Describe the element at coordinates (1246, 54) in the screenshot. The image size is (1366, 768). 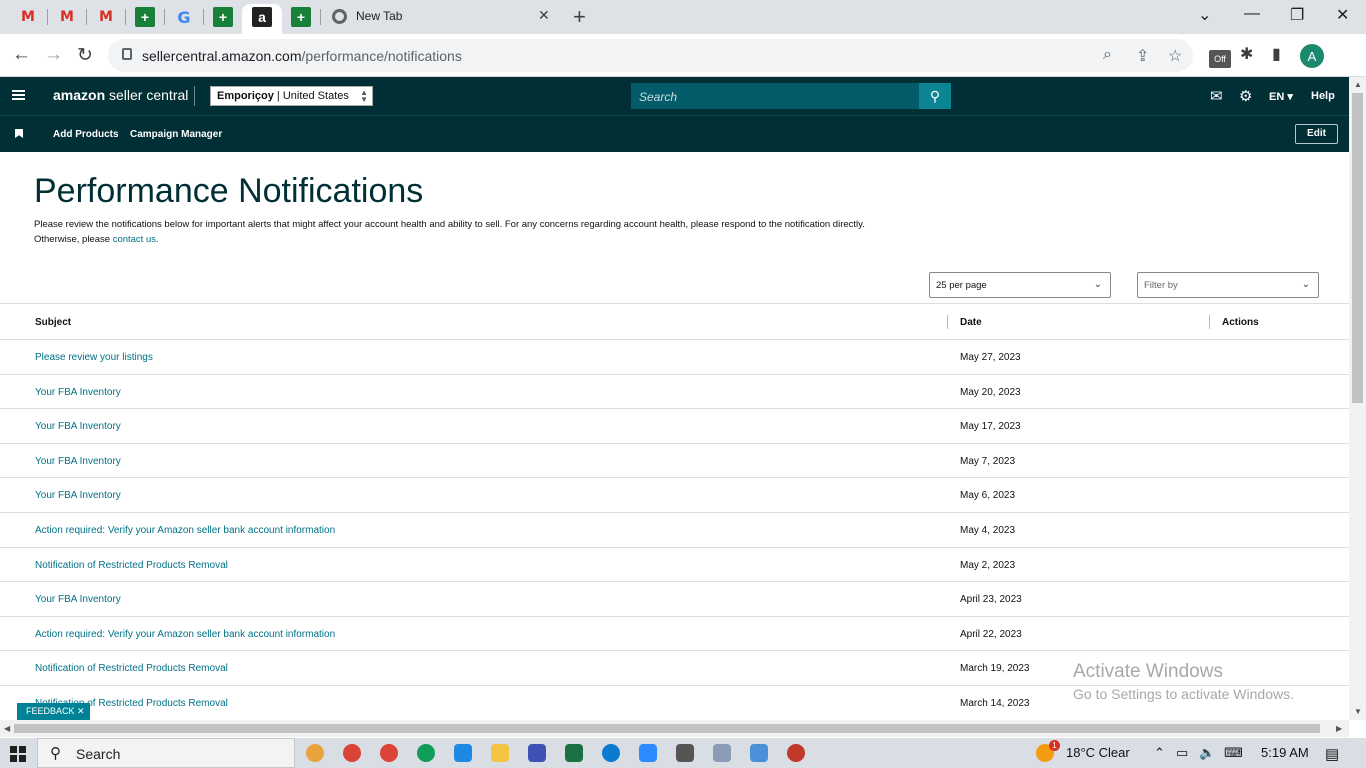
I see `extensions-puzzle-icon: ✱` at that location.